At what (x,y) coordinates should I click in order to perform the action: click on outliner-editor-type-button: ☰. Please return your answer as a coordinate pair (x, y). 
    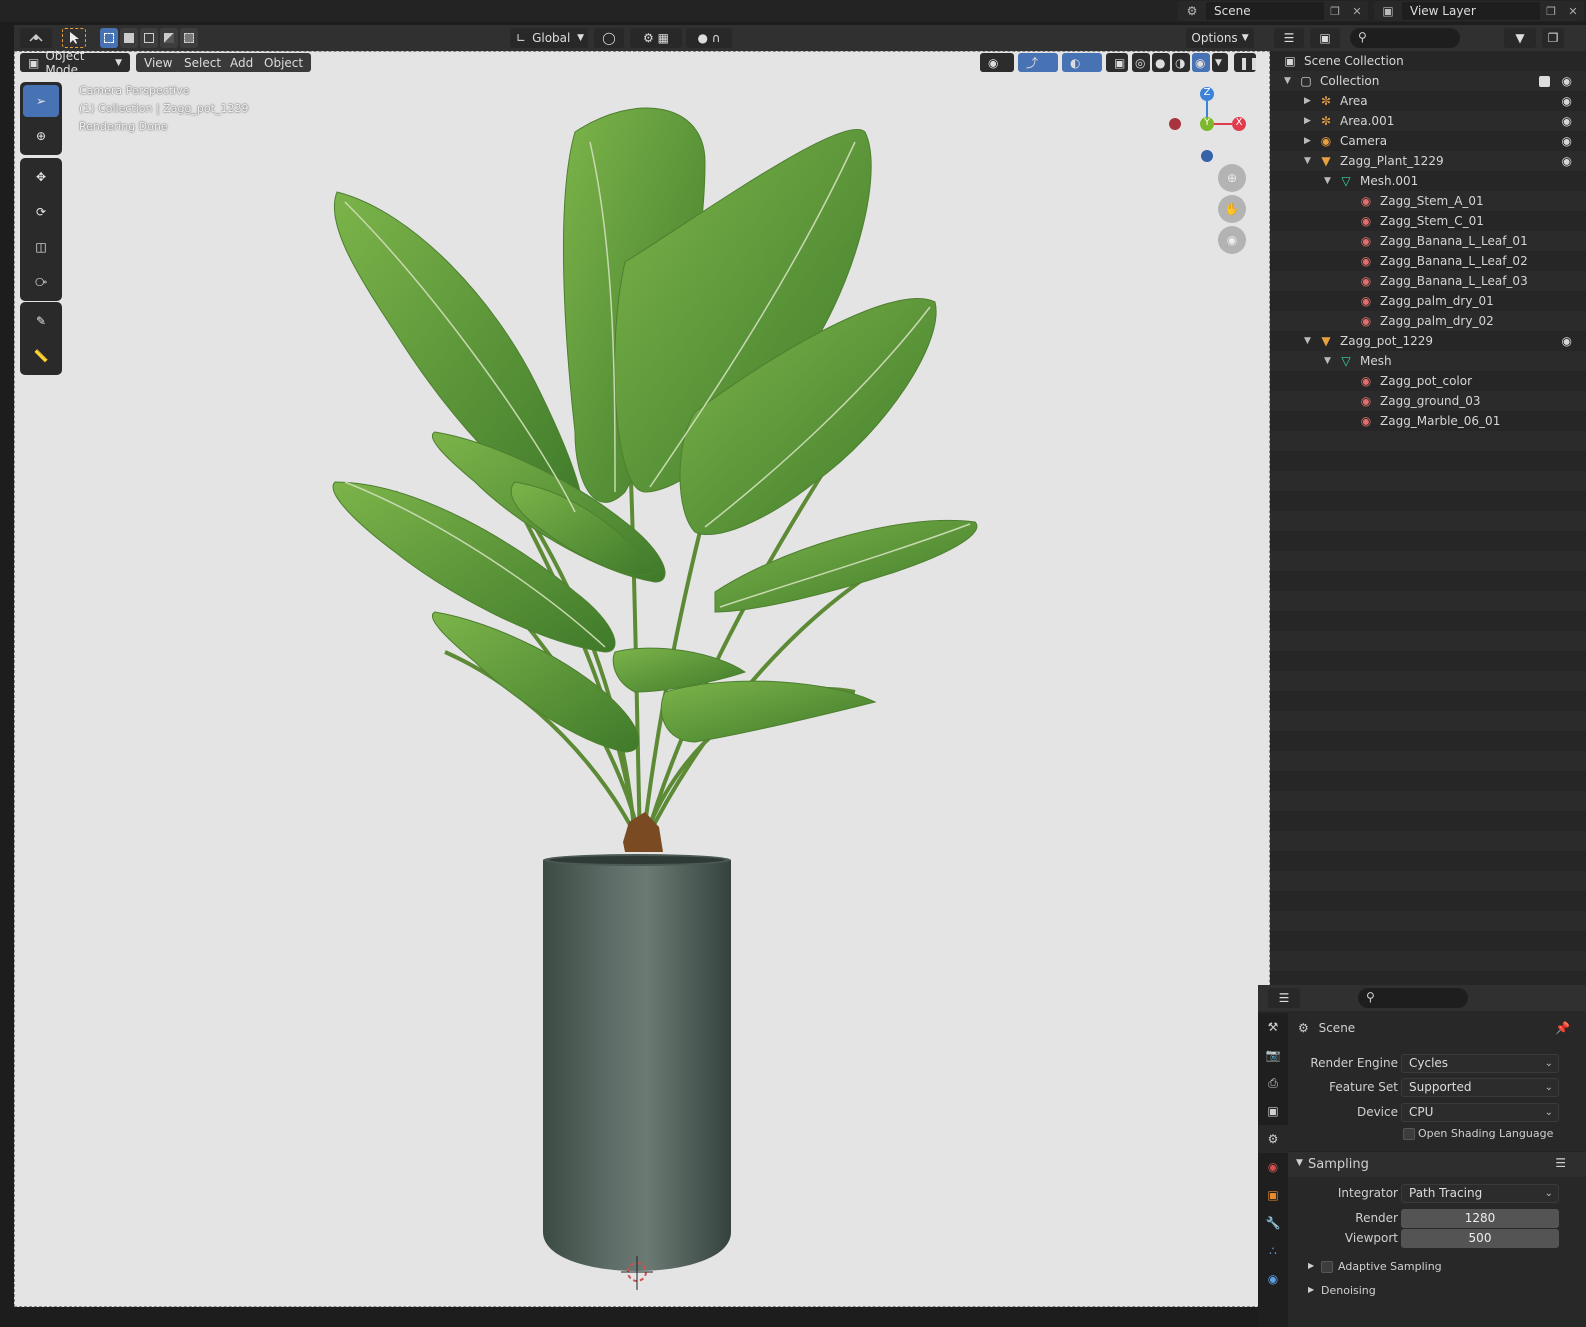
    Looking at the image, I should click on (1289, 38).